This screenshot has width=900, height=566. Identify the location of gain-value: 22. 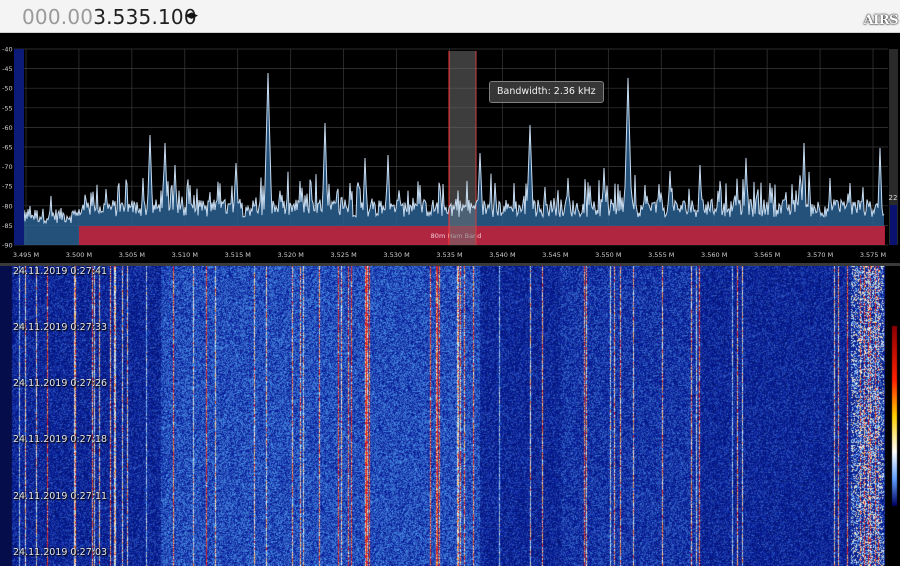
(893, 198).